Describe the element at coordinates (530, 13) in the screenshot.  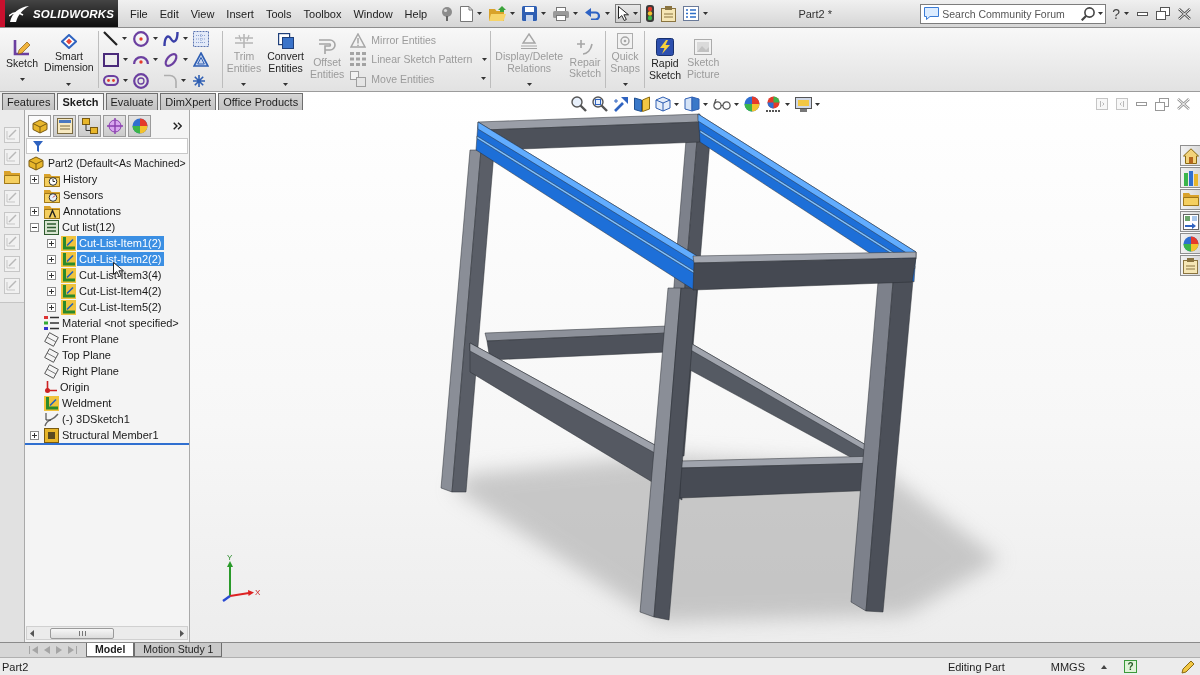
I see `save-icon` at that location.